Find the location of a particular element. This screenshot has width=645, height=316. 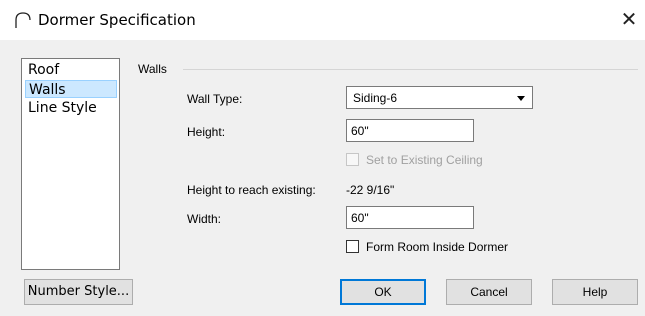

nav-item-label: Roof is located at coordinates (44, 70).